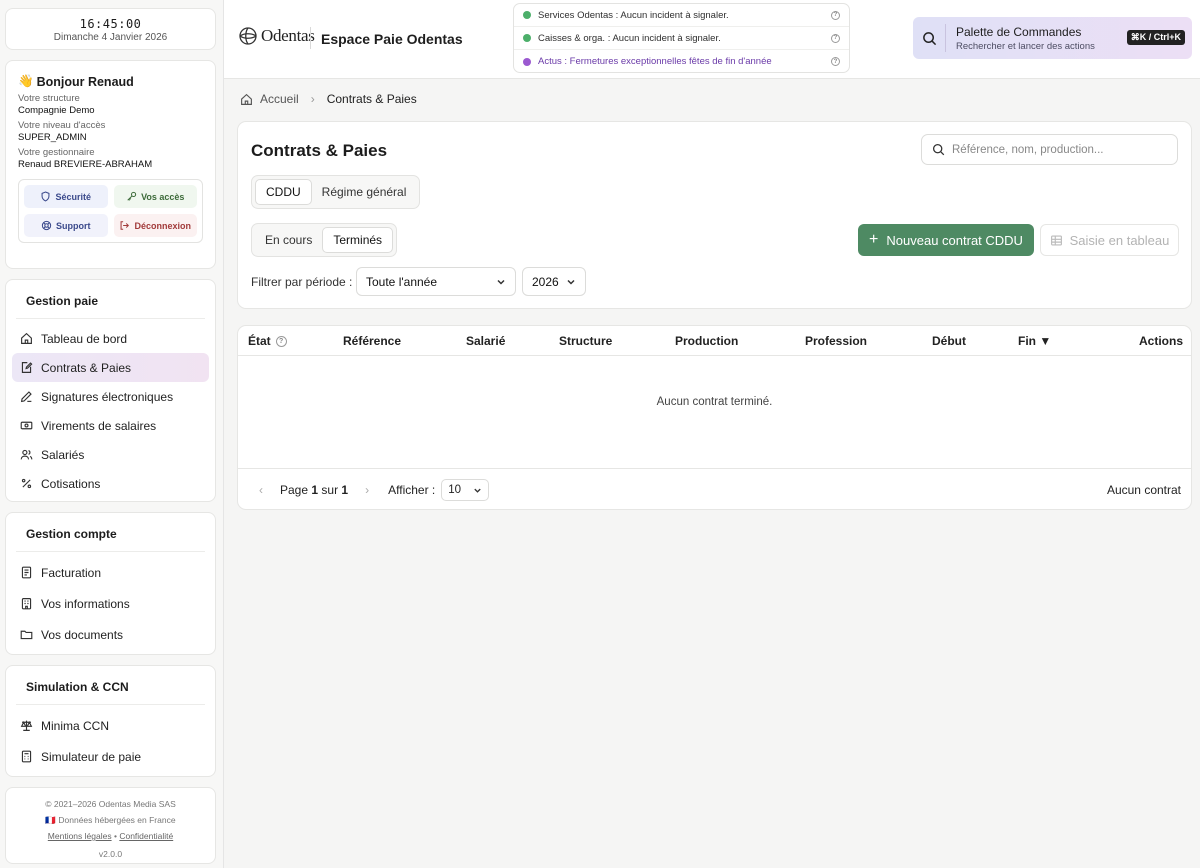 The image size is (1200, 868). I want to click on regime-tabs: CDDU Régime général, so click(336, 192).